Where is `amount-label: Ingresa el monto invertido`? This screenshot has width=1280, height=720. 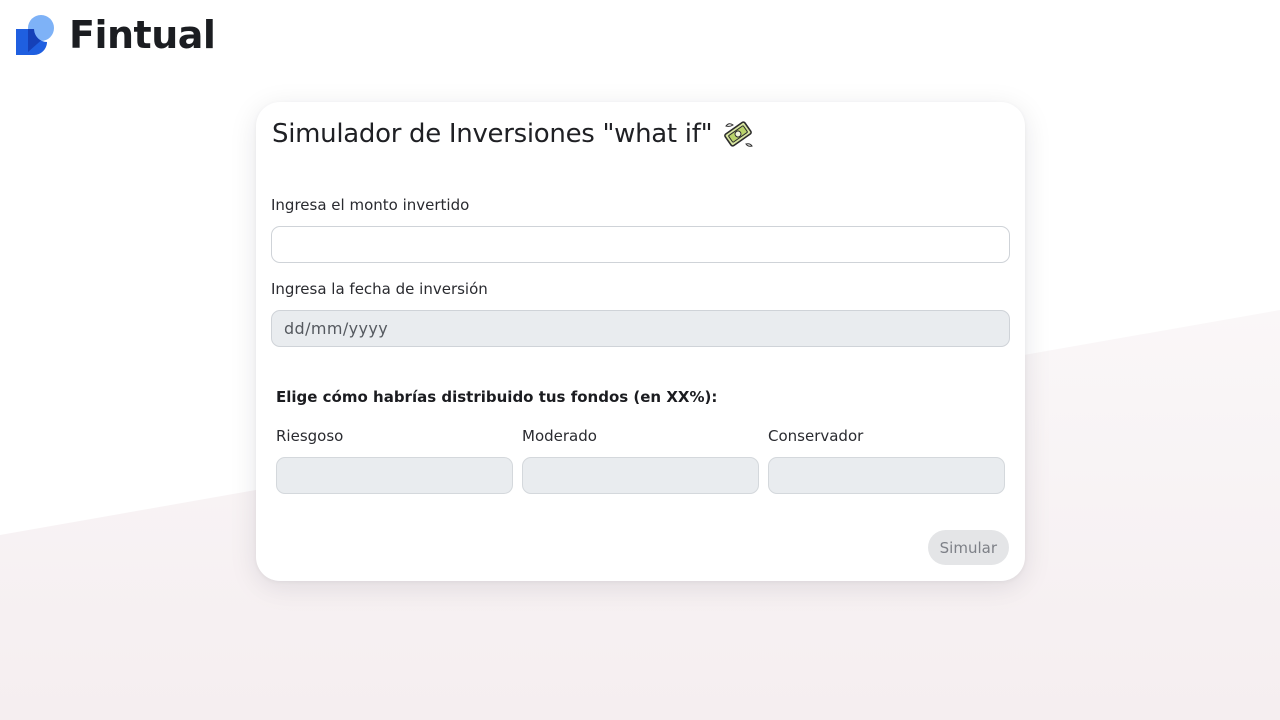 amount-label: Ingresa el monto invertido is located at coordinates (370, 205).